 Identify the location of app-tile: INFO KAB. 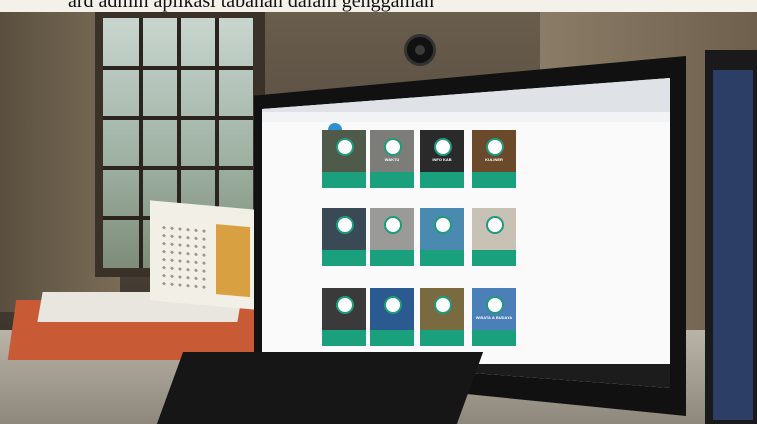
(442, 159).